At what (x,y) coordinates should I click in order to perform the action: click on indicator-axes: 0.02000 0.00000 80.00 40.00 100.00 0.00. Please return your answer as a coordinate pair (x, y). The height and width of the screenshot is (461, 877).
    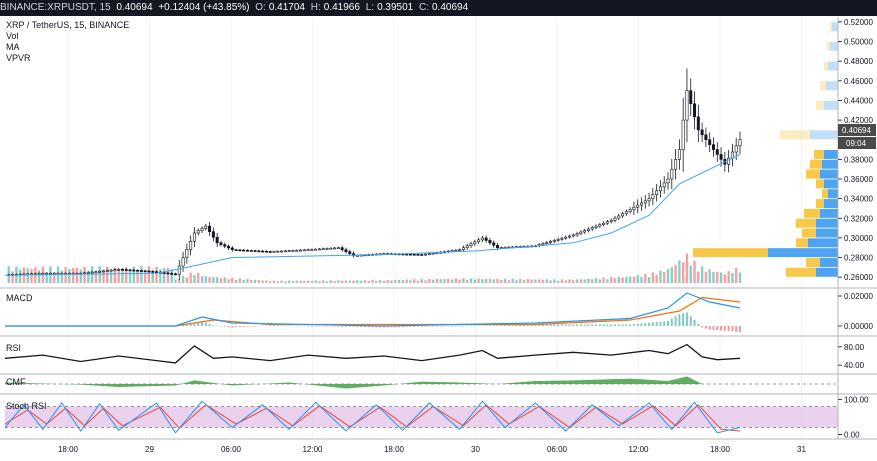
    Looking at the image, I should click on (855, 366).